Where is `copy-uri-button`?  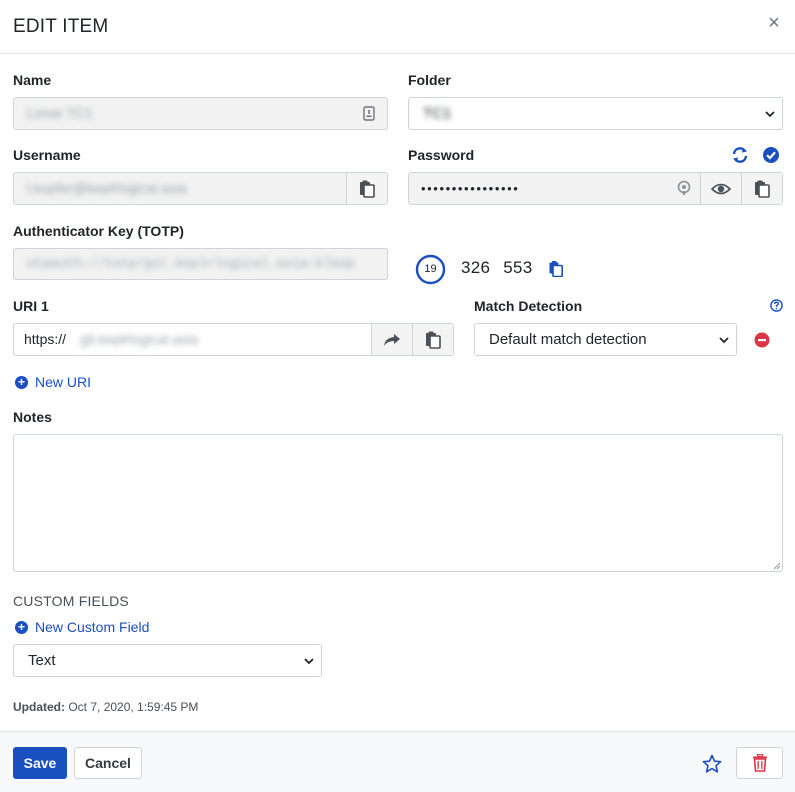
copy-uri-button is located at coordinates (432, 339).